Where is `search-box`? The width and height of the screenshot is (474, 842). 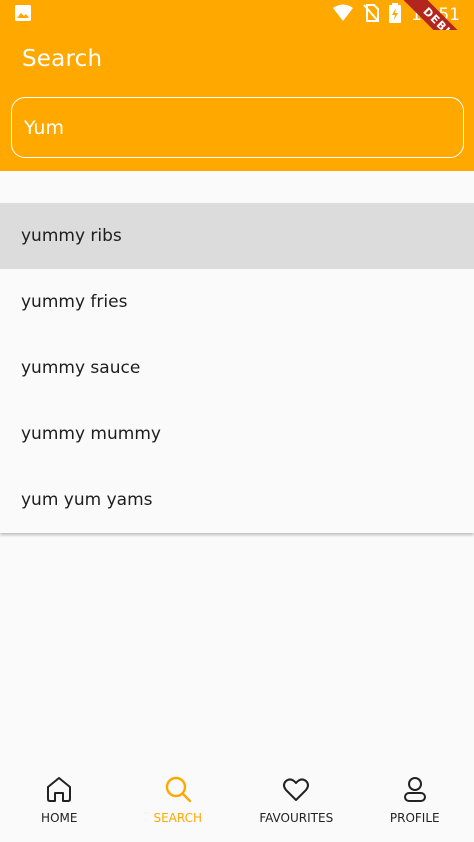
search-box is located at coordinates (237, 127).